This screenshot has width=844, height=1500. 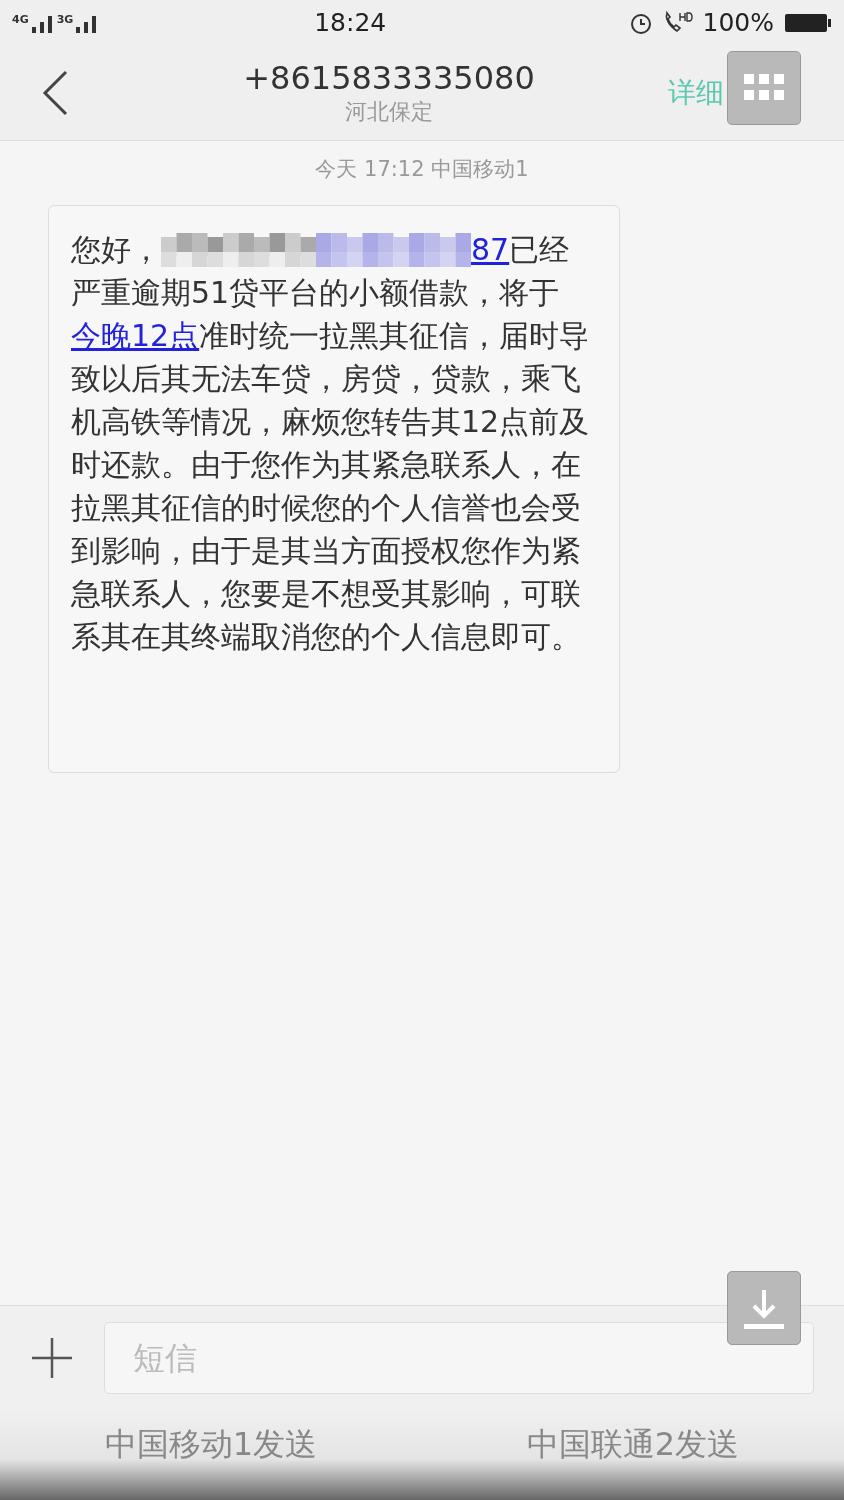 What do you see at coordinates (633, 1445) in the screenshot?
I see `send-button: 中国联通2发送` at bounding box center [633, 1445].